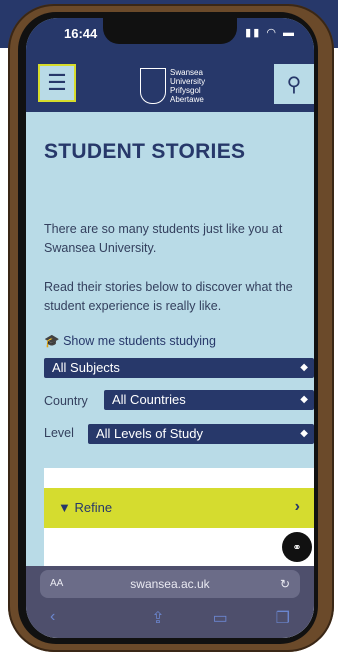 The width and height of the screenshot is (338, 656). What do you see at coordinates (66, 401) in the screenshot?
I see `country-label: Country` at bounding box center [66, 401].